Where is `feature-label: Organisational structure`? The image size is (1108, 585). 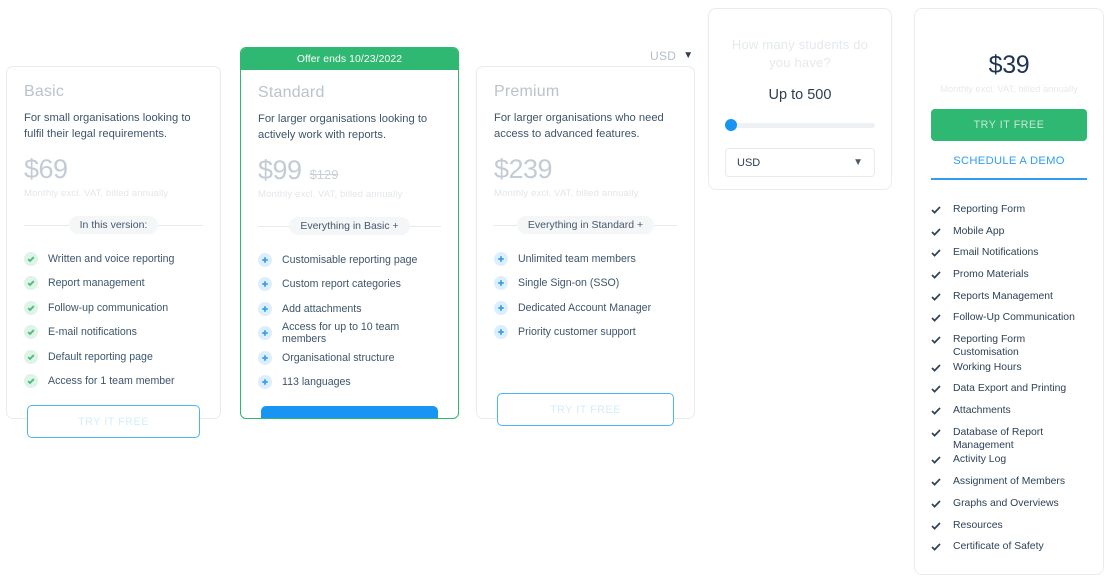
feature-label: Organisational structure is located at coordinates (338, 357).